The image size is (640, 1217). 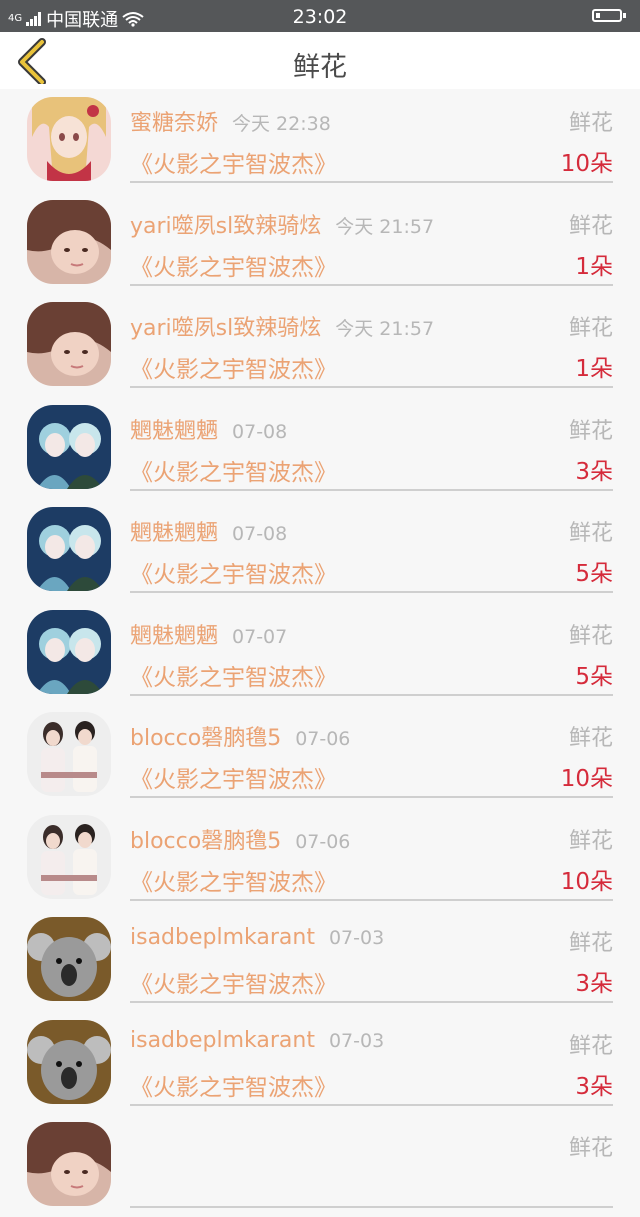 What do you see at coordinates (137, 1142) in the screenshot?
I see `record-meta` at bounding box center [137, 1142].